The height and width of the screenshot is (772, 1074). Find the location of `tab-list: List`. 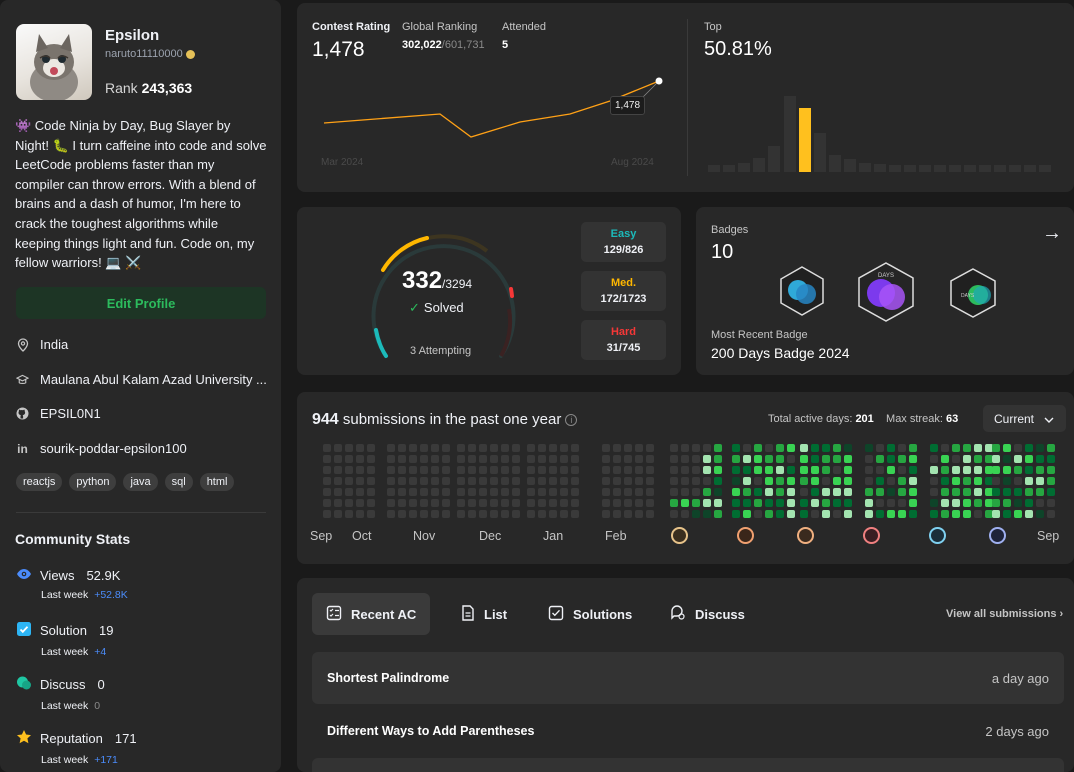

tab-list: List is located at coordinates (484, 614).